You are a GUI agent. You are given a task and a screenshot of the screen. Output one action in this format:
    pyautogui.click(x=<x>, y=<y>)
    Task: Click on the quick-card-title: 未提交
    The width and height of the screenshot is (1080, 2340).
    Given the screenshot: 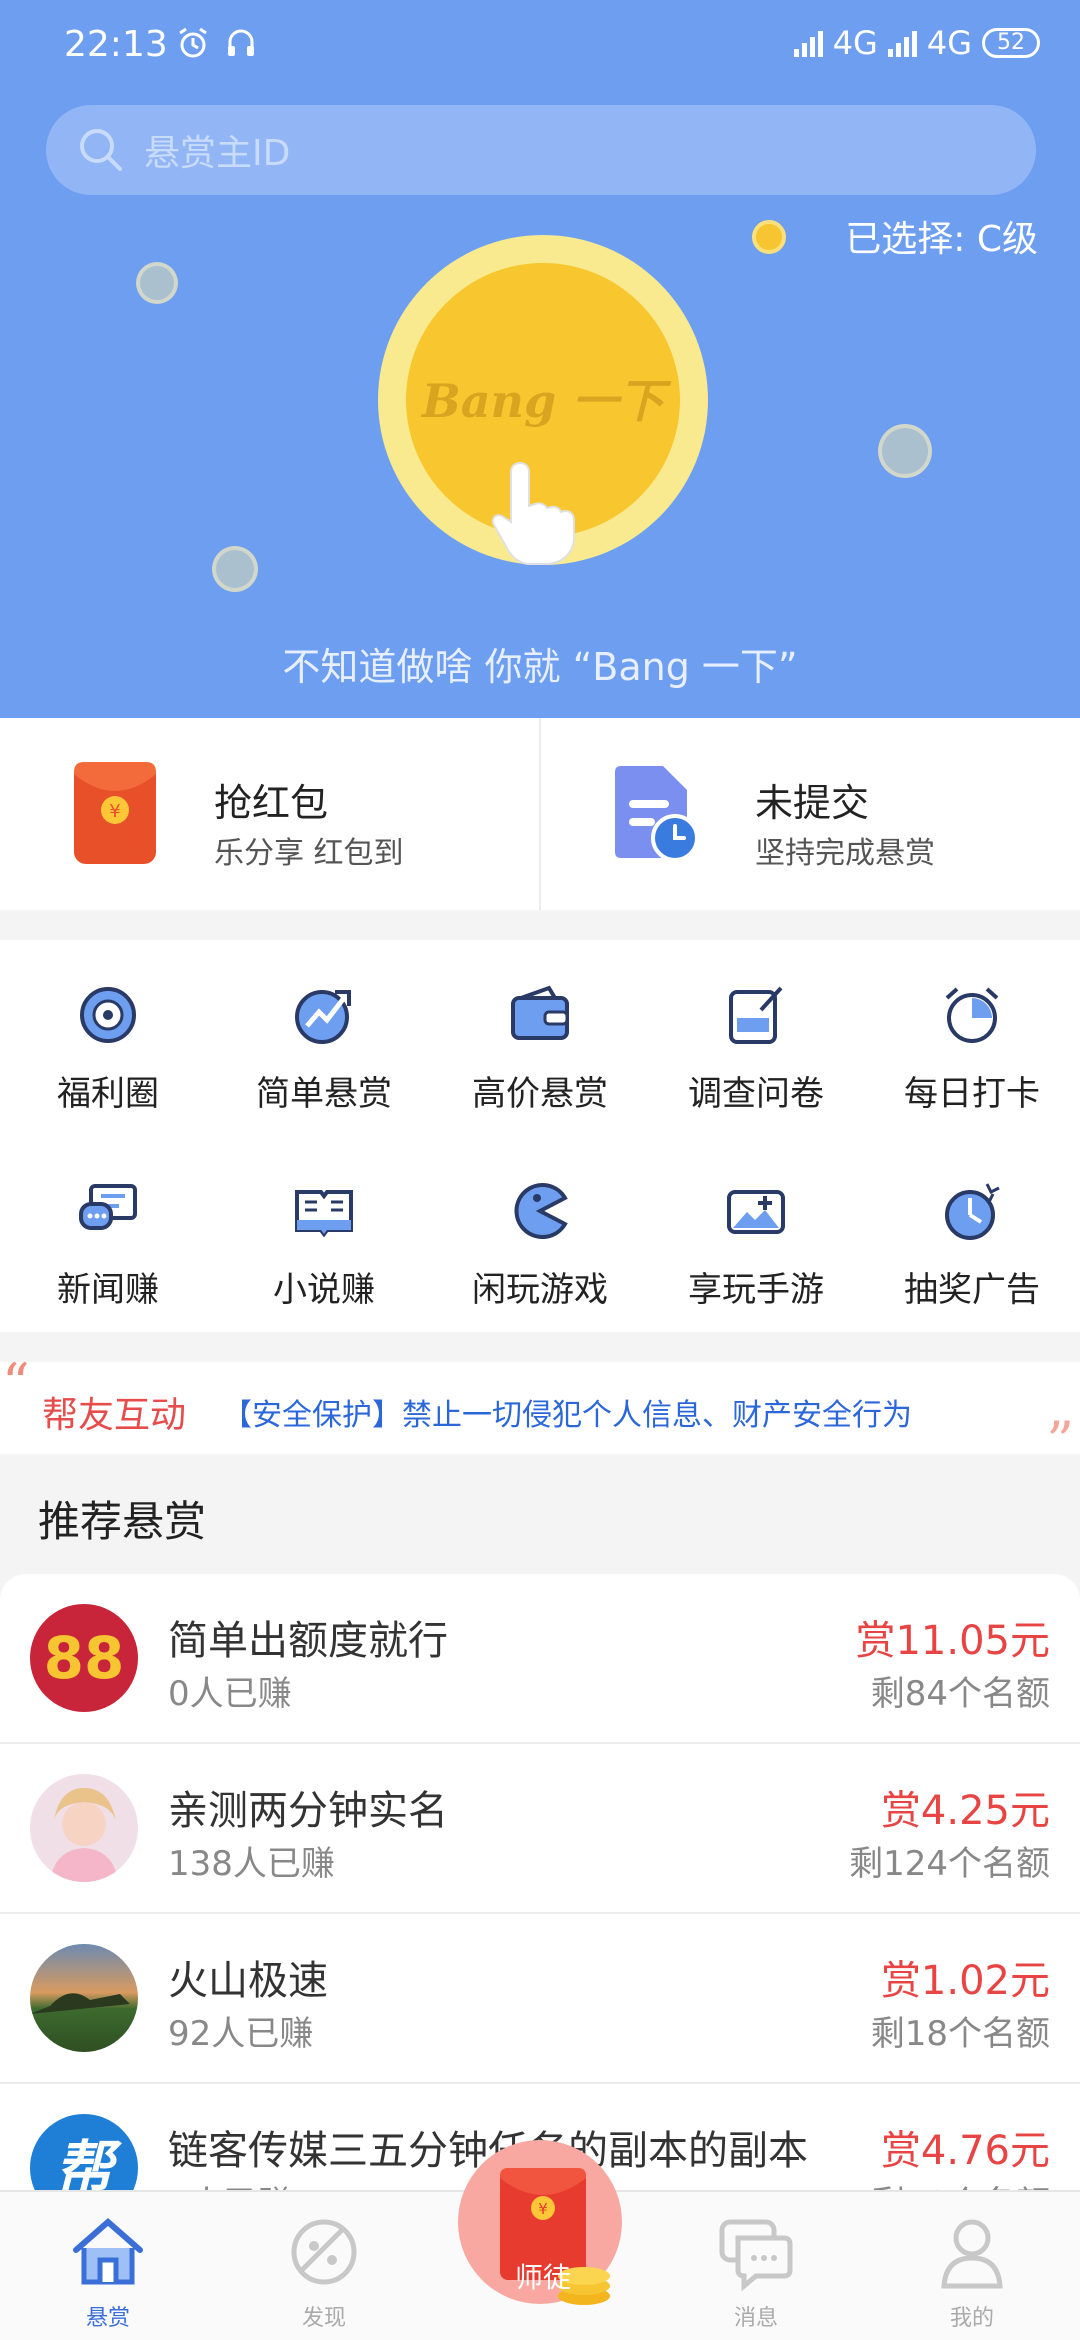 What is the action you would take?
    pyautogui.click(x=812, y=803)
    